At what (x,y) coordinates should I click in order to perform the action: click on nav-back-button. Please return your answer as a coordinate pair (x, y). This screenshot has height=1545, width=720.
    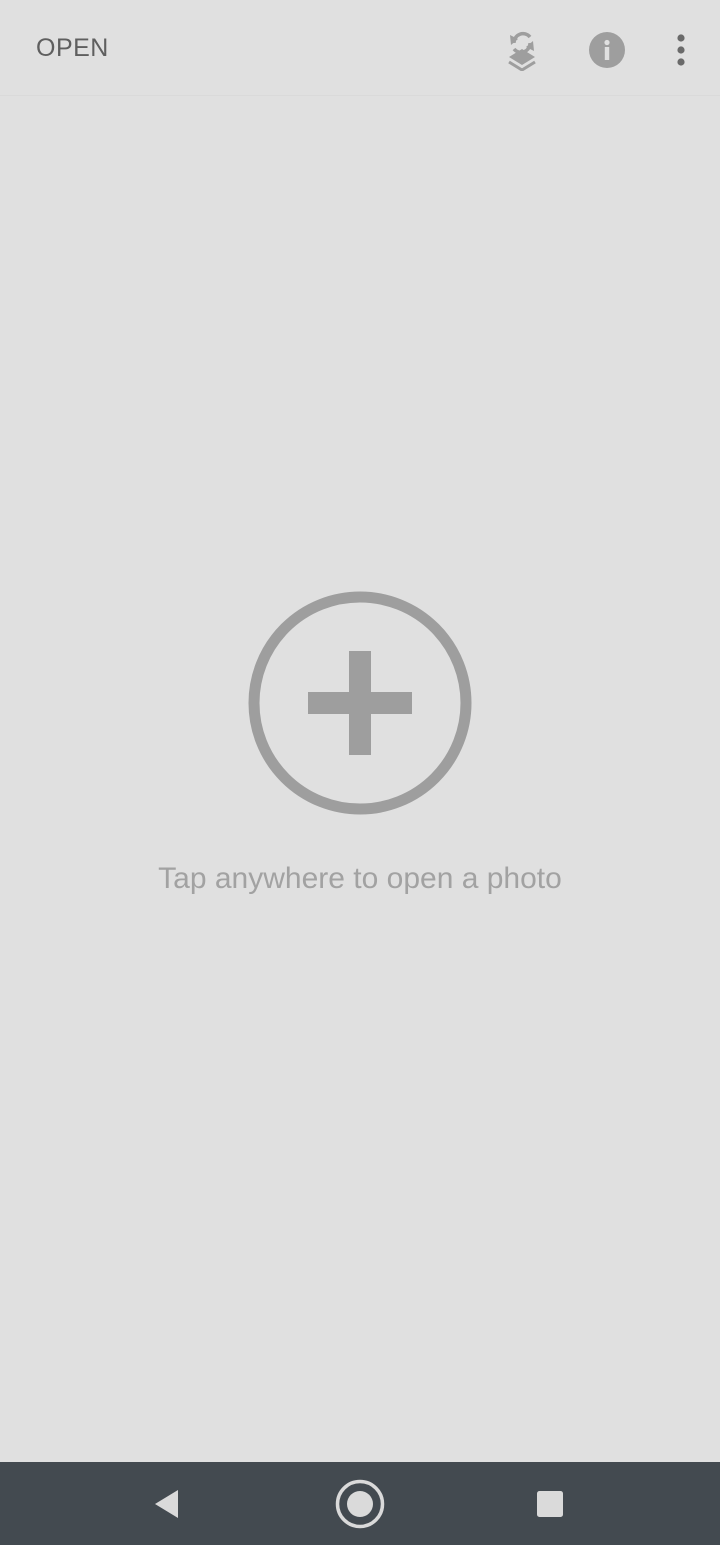
    Looking at the image, I should click on (167, 1504).